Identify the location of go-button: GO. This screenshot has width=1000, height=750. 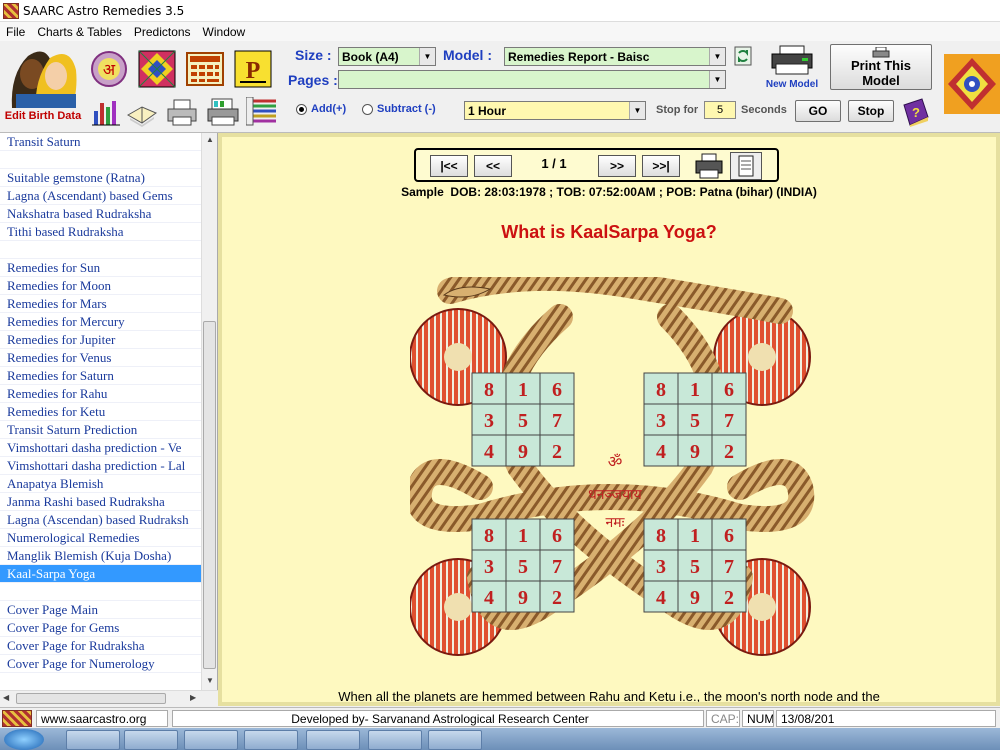
(818, 111).